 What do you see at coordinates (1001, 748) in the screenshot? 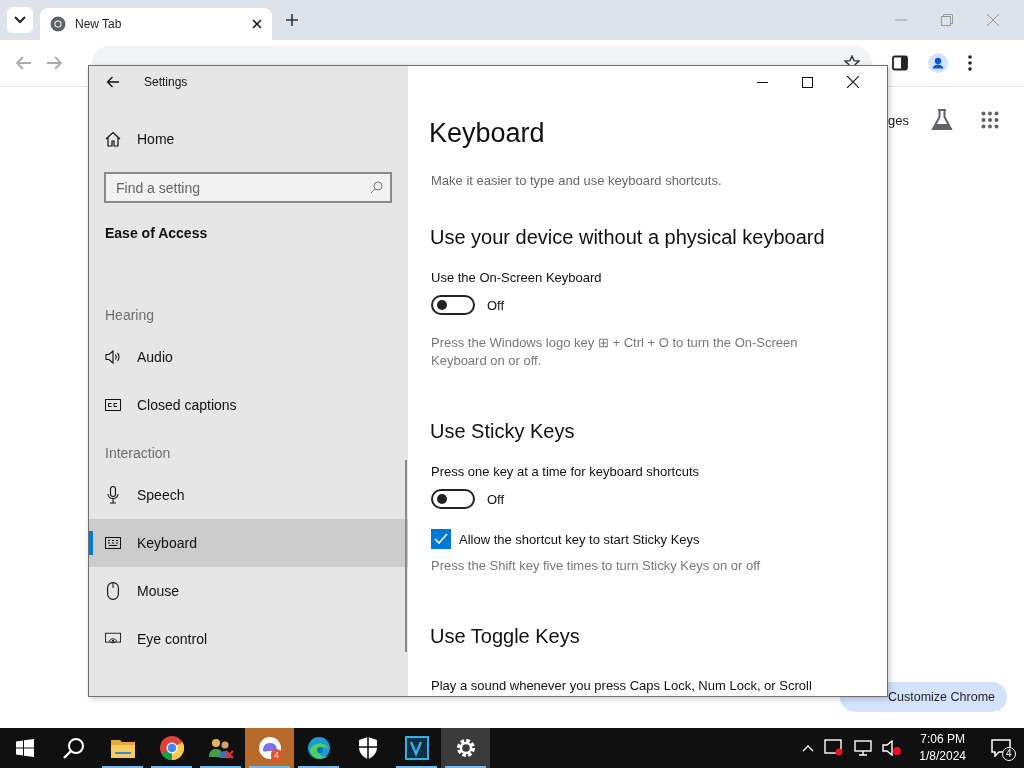
I see `notifications-icon` at bounding box center [1001, 748].